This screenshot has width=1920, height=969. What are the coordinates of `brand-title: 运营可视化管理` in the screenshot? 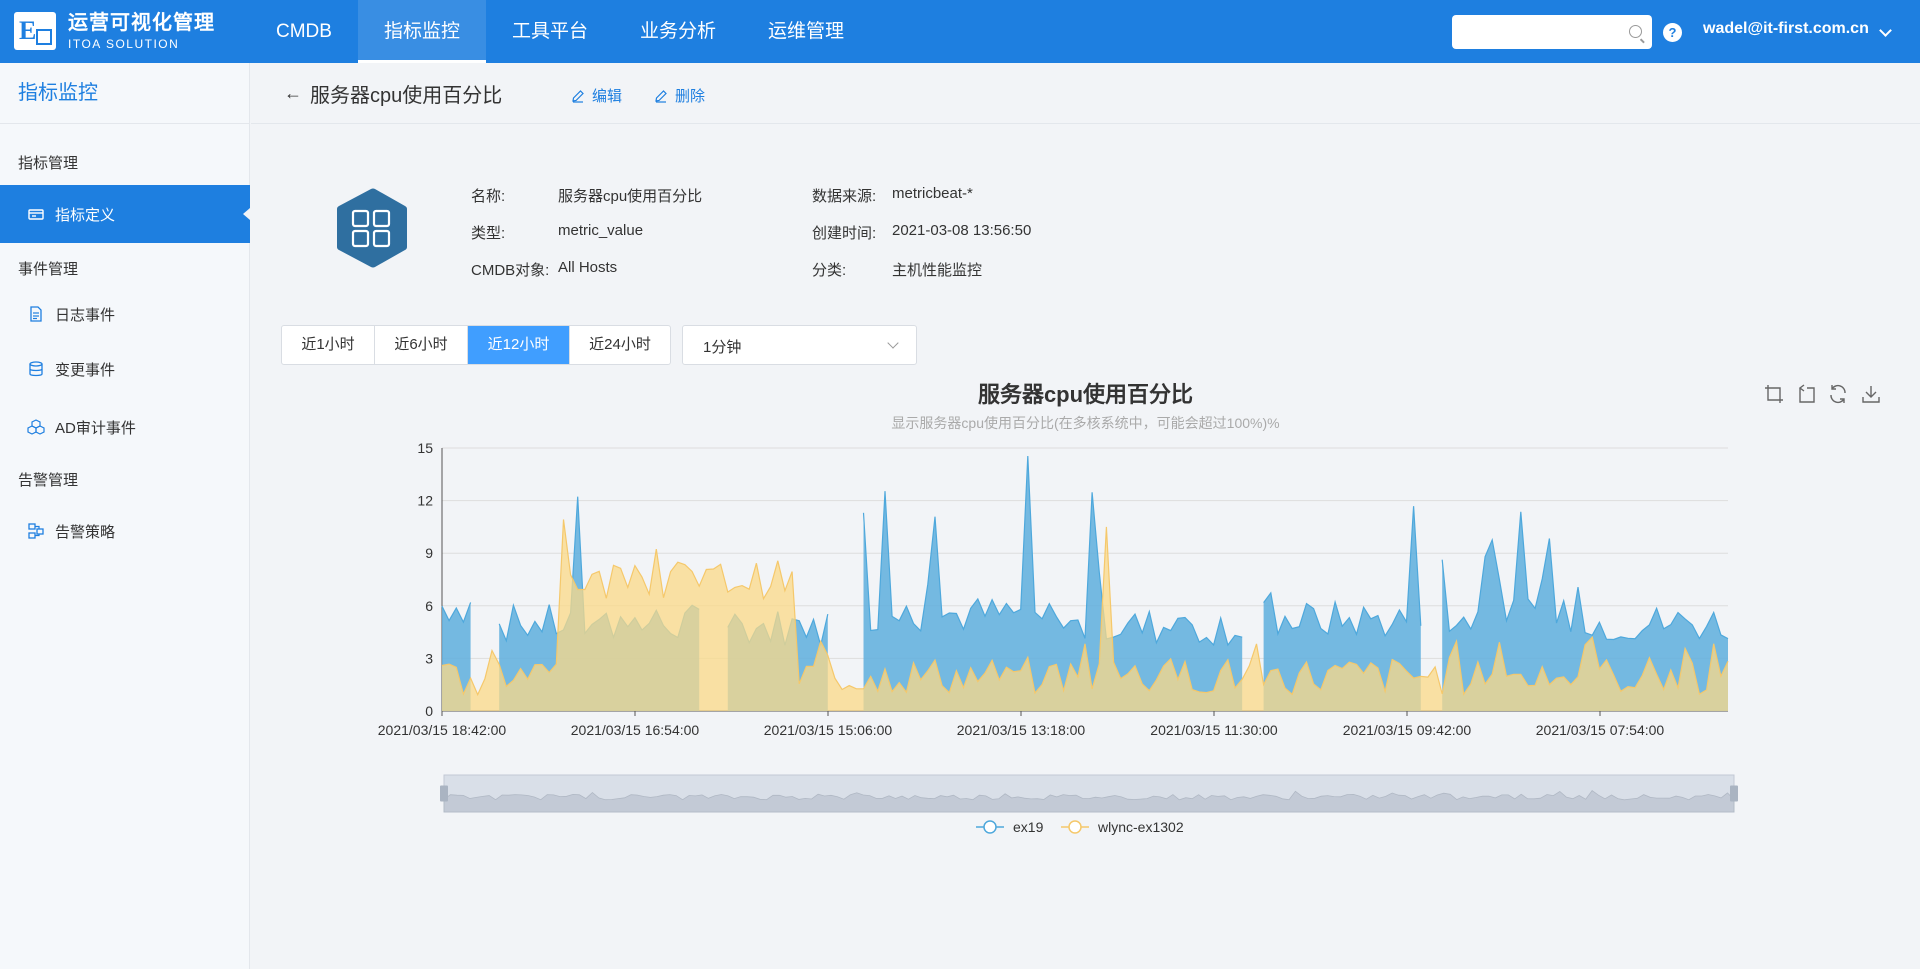 It's located at (141, 22).